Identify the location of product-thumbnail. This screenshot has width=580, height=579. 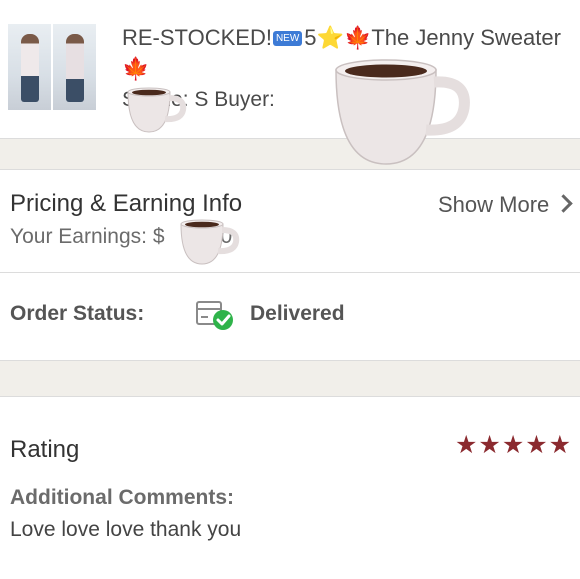
(52, 67).